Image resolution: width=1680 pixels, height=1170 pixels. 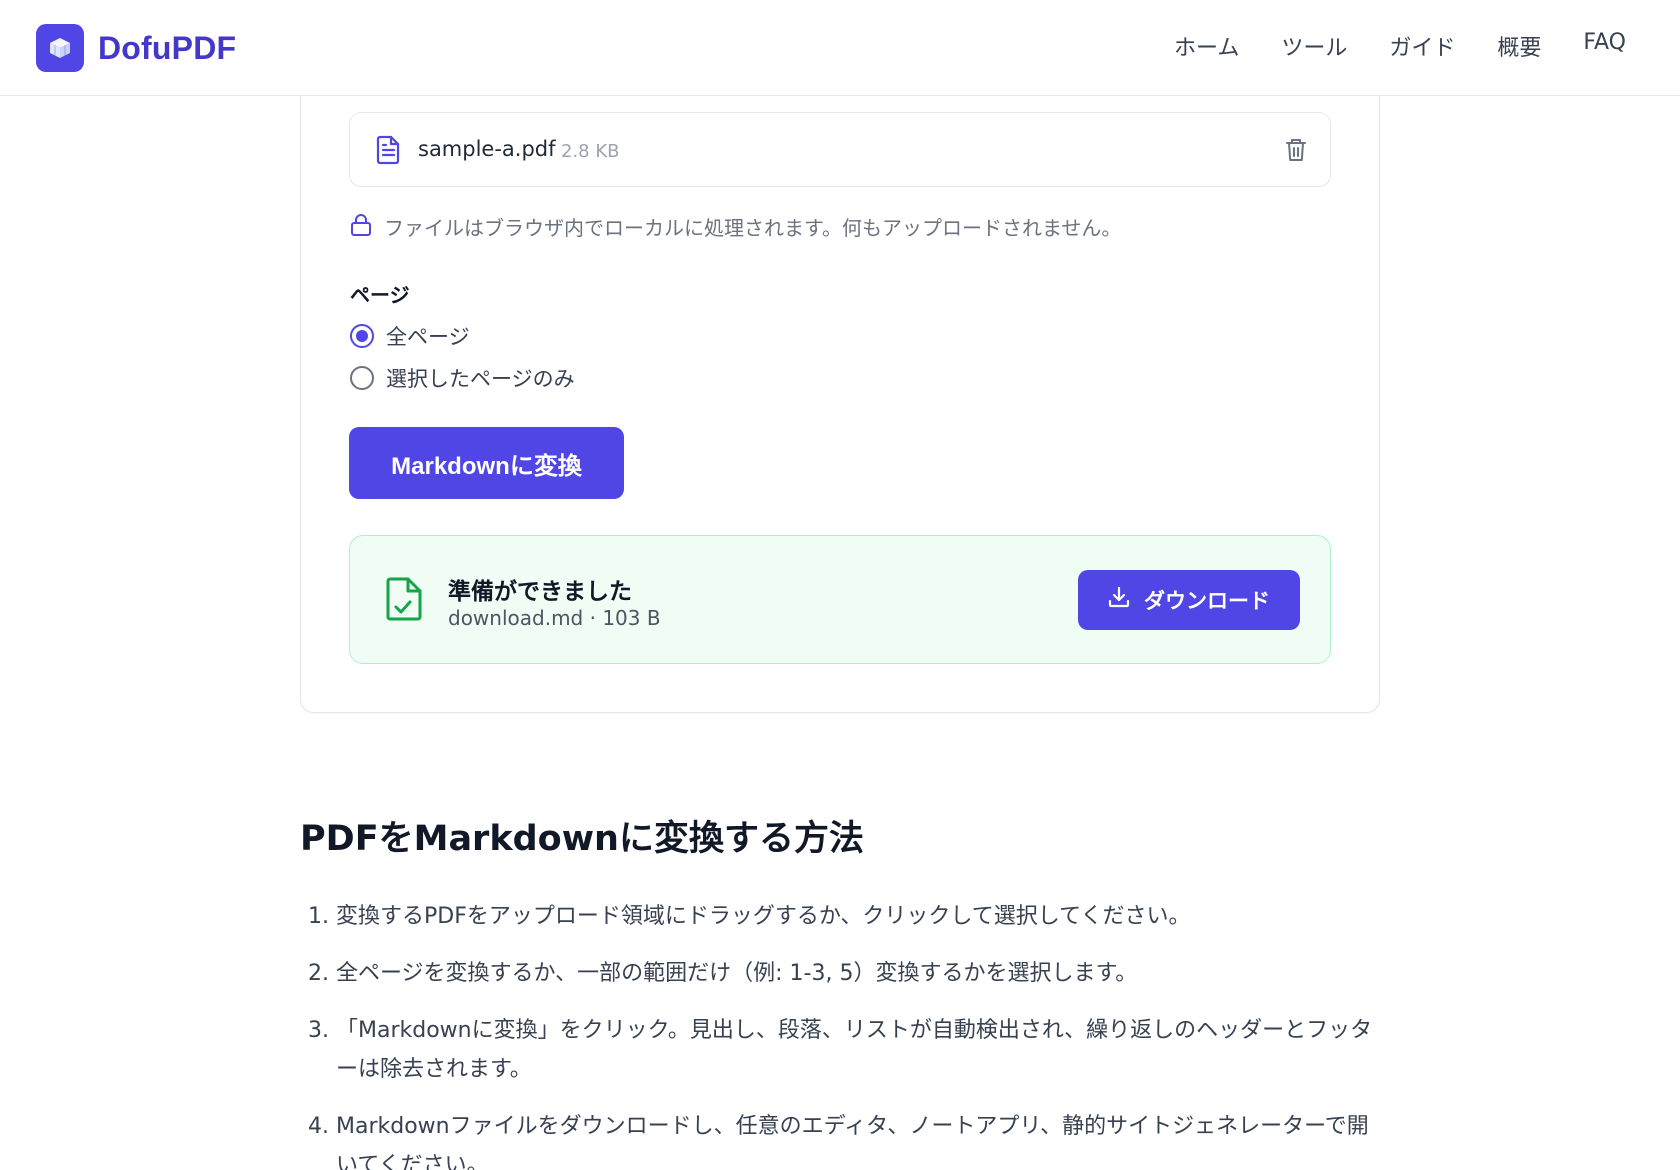 What do you see at coordinates (318, 1030) in the screenshot?
I see `step-number: 3.` at bounding box center [318, 1030].